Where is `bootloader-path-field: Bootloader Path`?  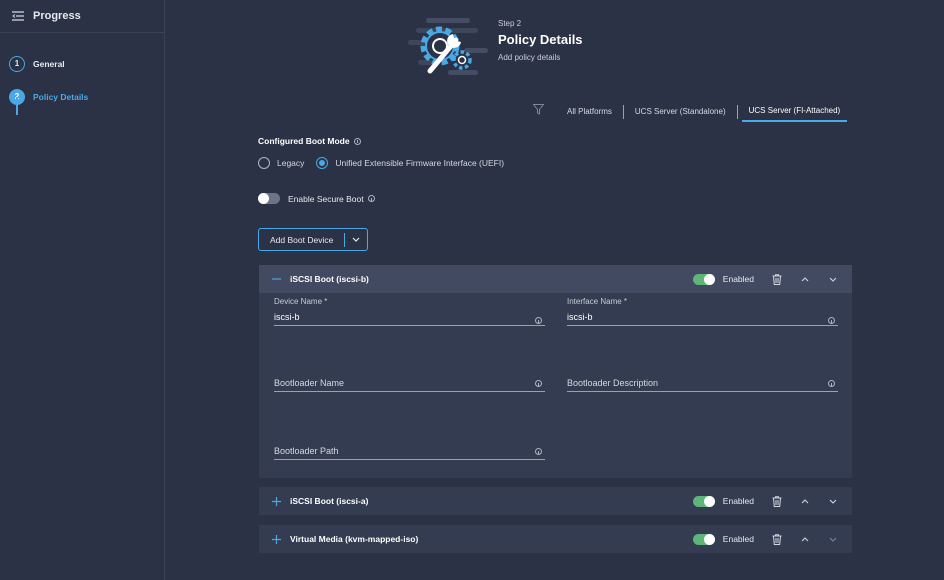
bootloader-path-field: Bootloader Path is located at coordinates (409, 453).